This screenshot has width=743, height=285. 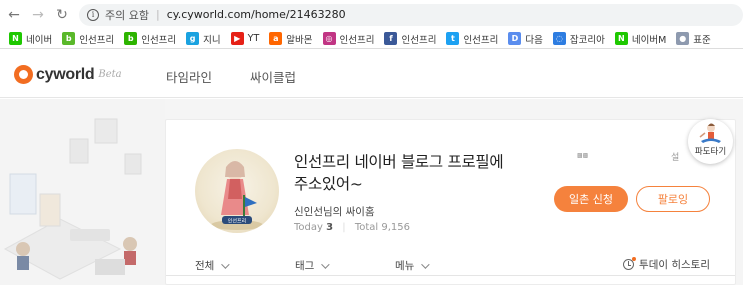 What do you see at coordinates (352, 227) in the screenshot?
I see `visit-stats: Today 3 | Total 9,156` at bounding box center [352, 227].